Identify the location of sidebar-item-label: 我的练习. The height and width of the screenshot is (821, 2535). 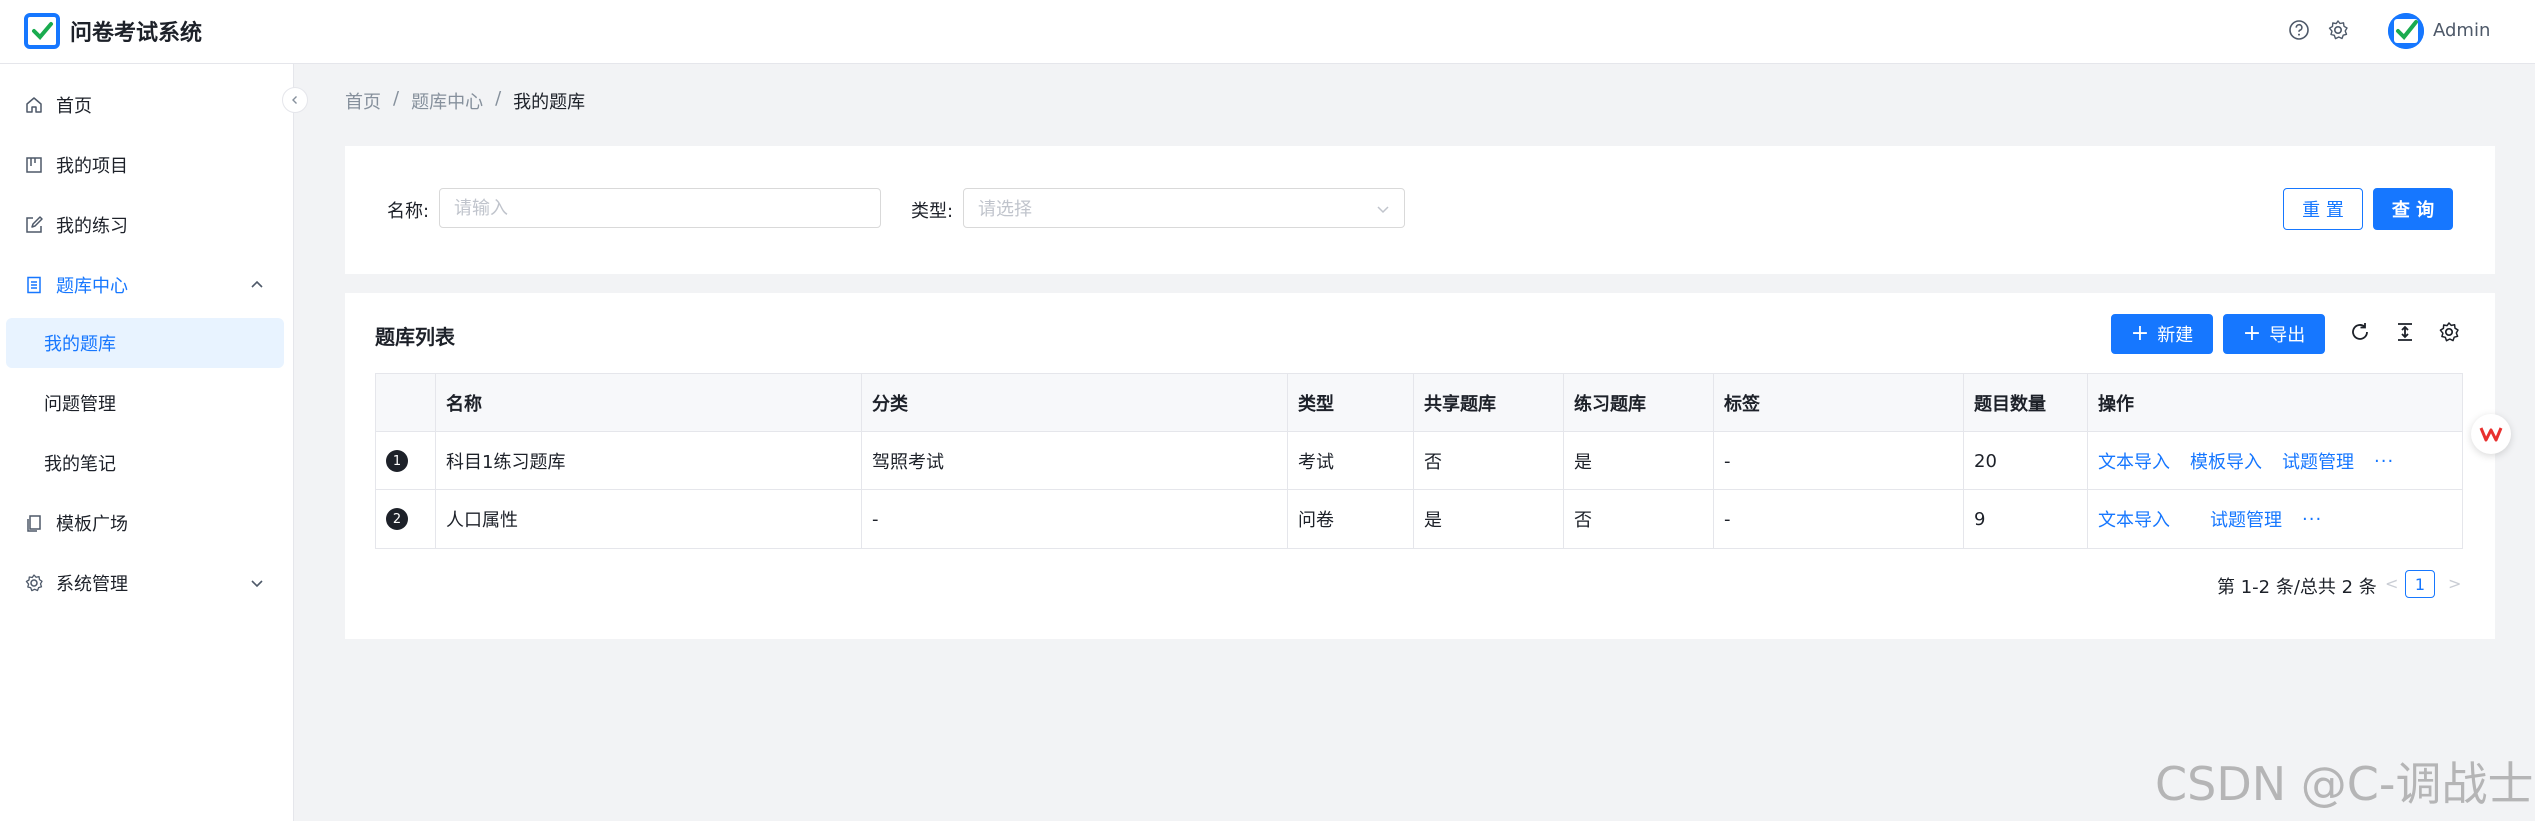
(92, 226).